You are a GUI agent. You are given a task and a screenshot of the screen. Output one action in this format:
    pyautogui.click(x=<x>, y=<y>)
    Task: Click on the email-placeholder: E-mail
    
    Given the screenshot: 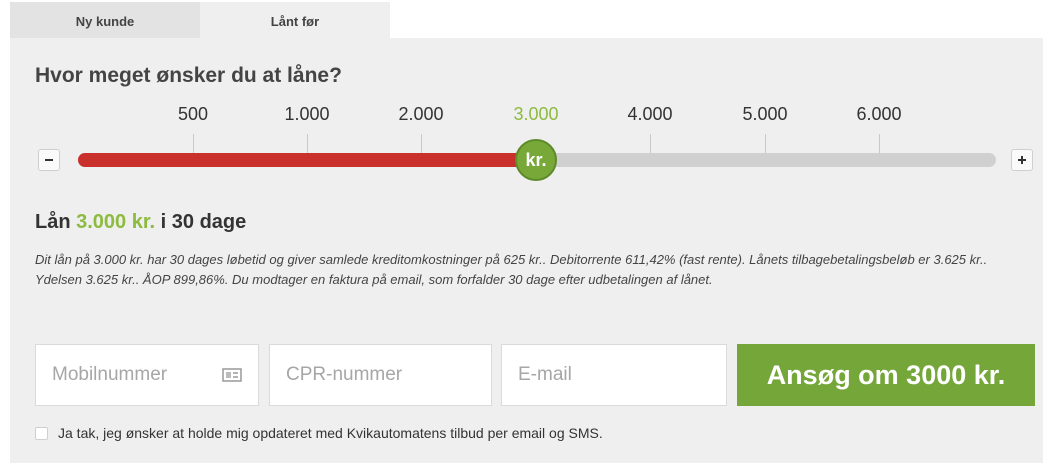 What is the action you would take?
    pyautogui.click(x=545, y=374)
    